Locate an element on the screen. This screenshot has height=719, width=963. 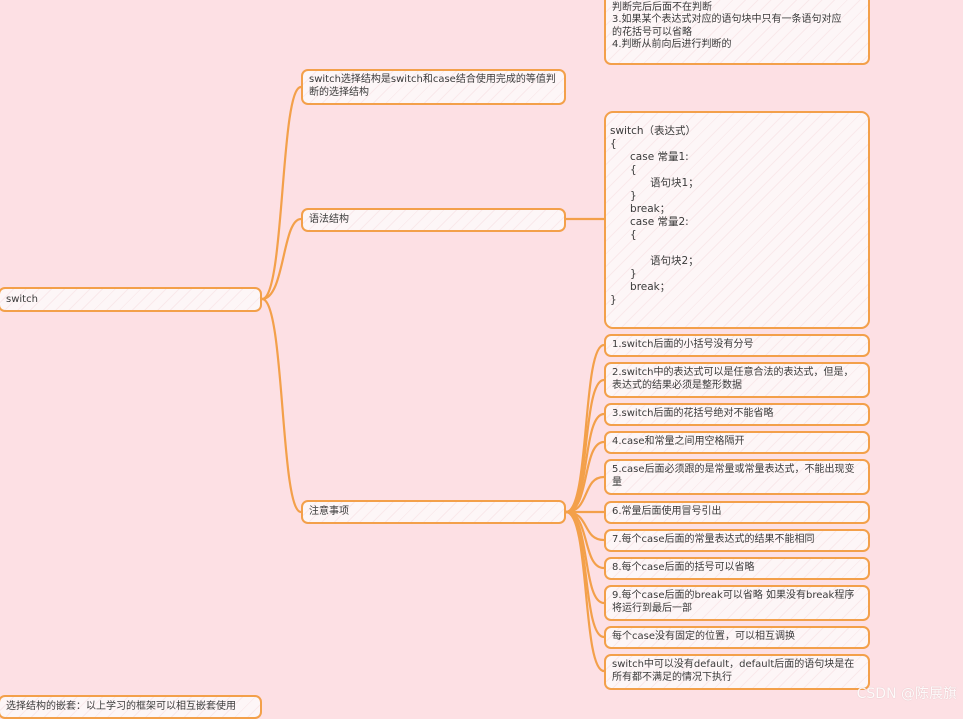
bottom-node-nesting: 选择结构的嵌套：以上学习的框架可以相互嵌套使用 is located at coordinates (131, 707).